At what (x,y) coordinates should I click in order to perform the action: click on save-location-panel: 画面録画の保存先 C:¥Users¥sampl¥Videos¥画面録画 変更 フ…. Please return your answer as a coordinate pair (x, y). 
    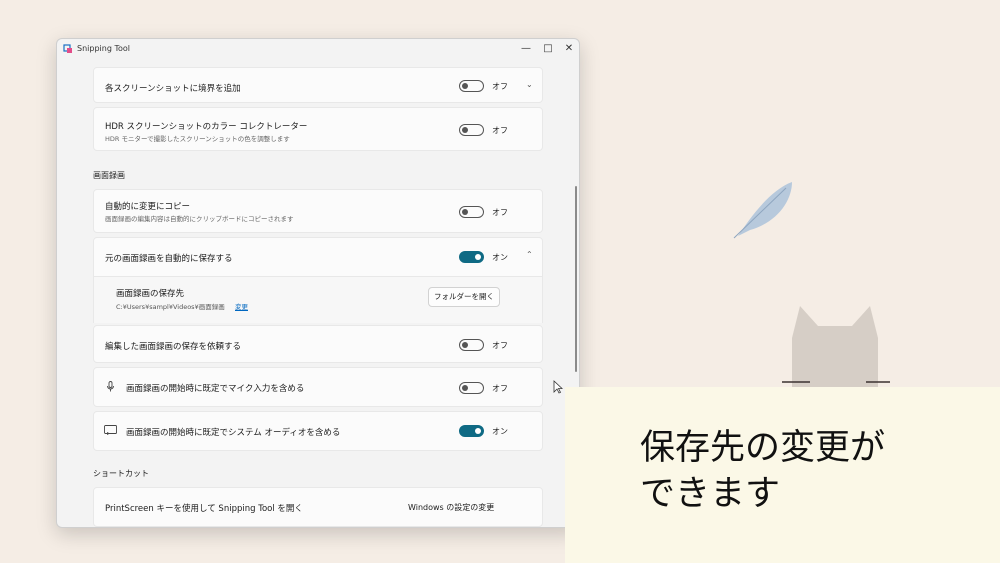
    Looking at the image, I should click on (318, 300).